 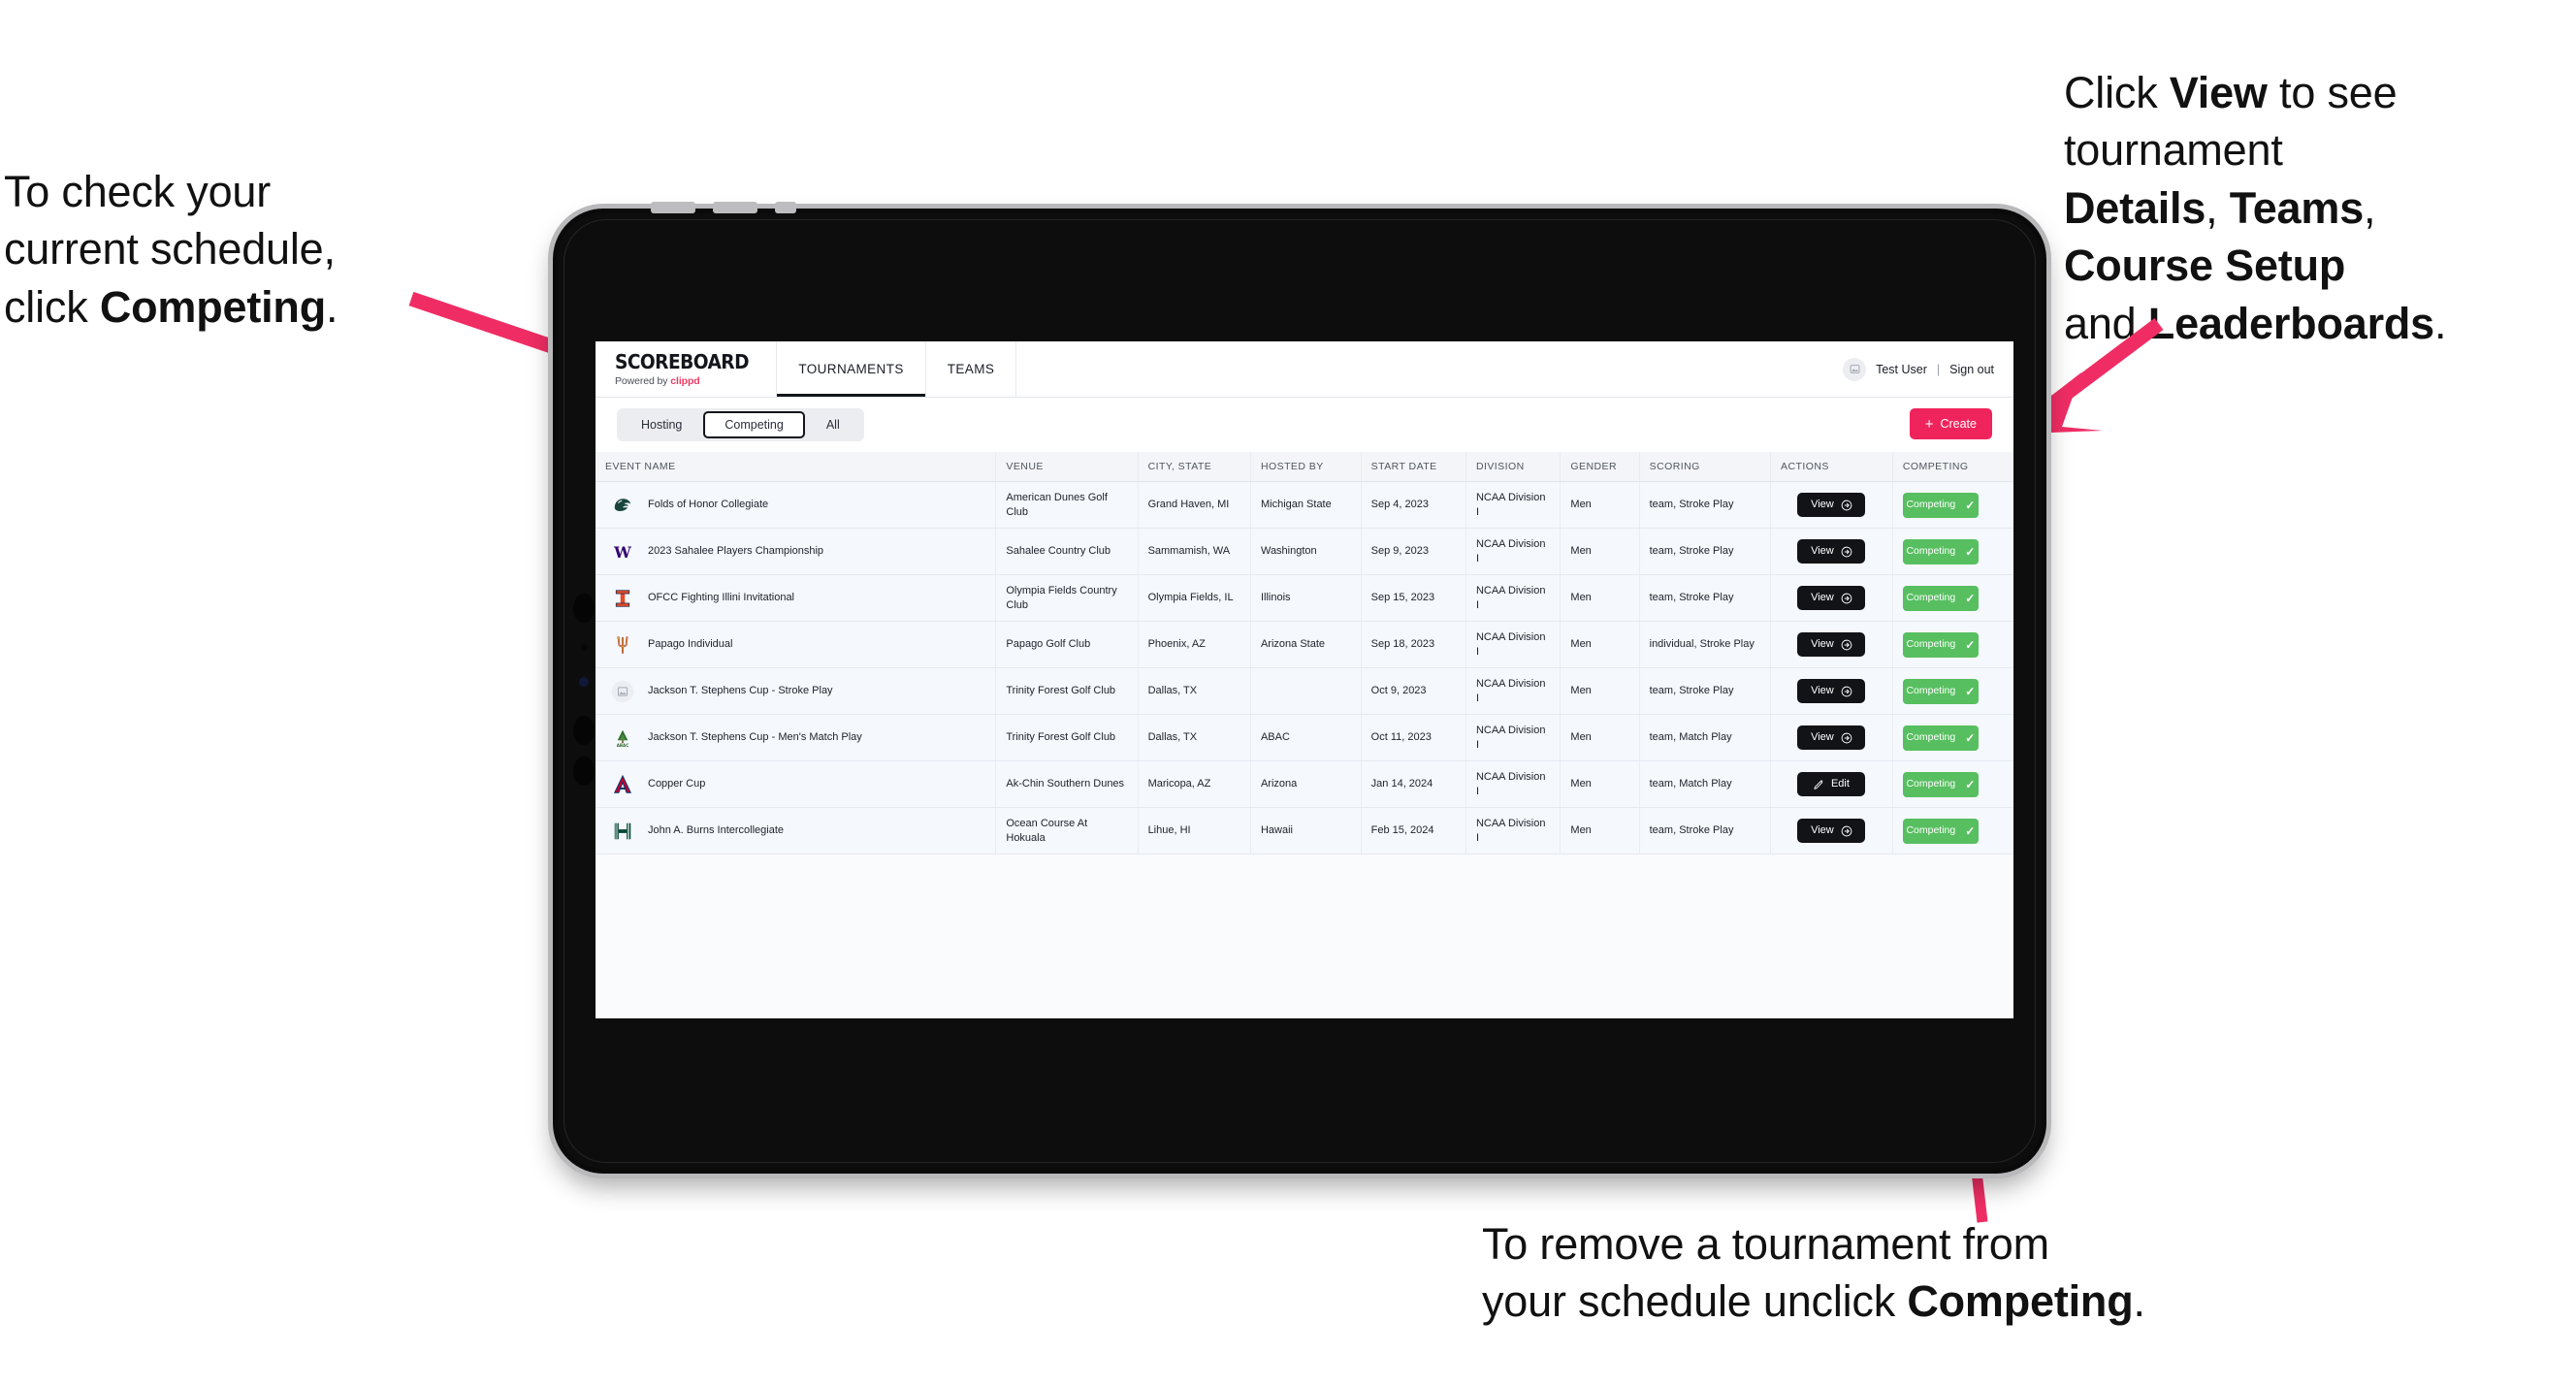 I want to click on cell-hosted-by: ABAC, so click(x=1306, y=738).